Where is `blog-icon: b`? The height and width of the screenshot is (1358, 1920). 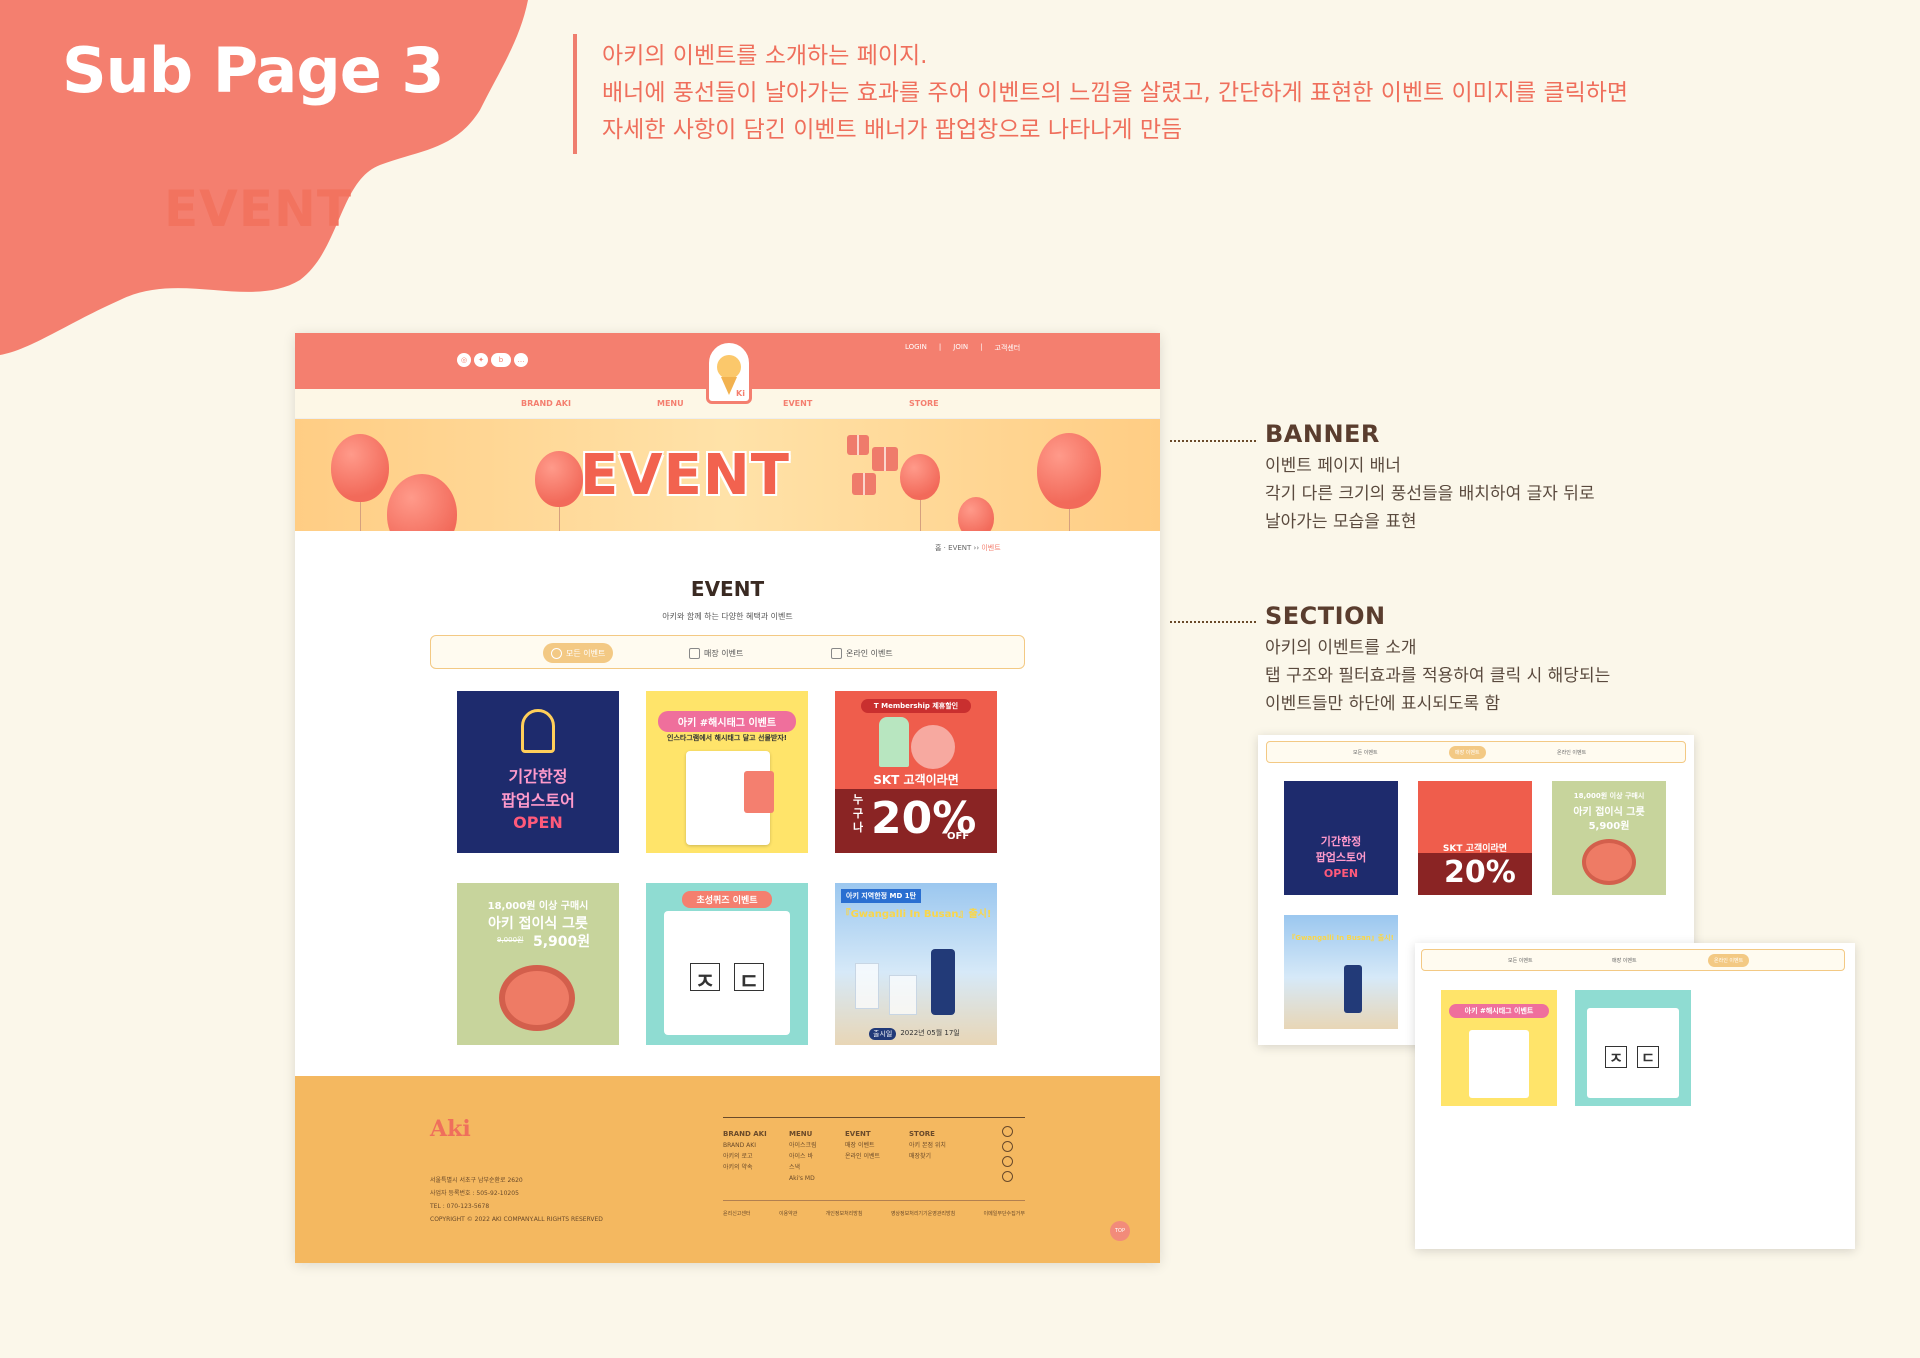 blog-icon: b is located at coordinates (501, 360).